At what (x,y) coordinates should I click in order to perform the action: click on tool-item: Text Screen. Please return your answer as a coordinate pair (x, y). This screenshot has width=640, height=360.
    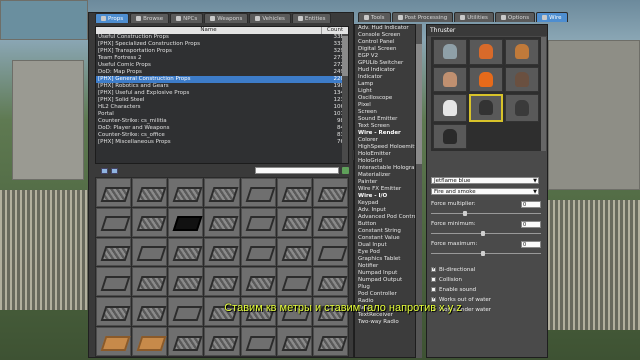
    Looking at the image, I should click on (385, 126).